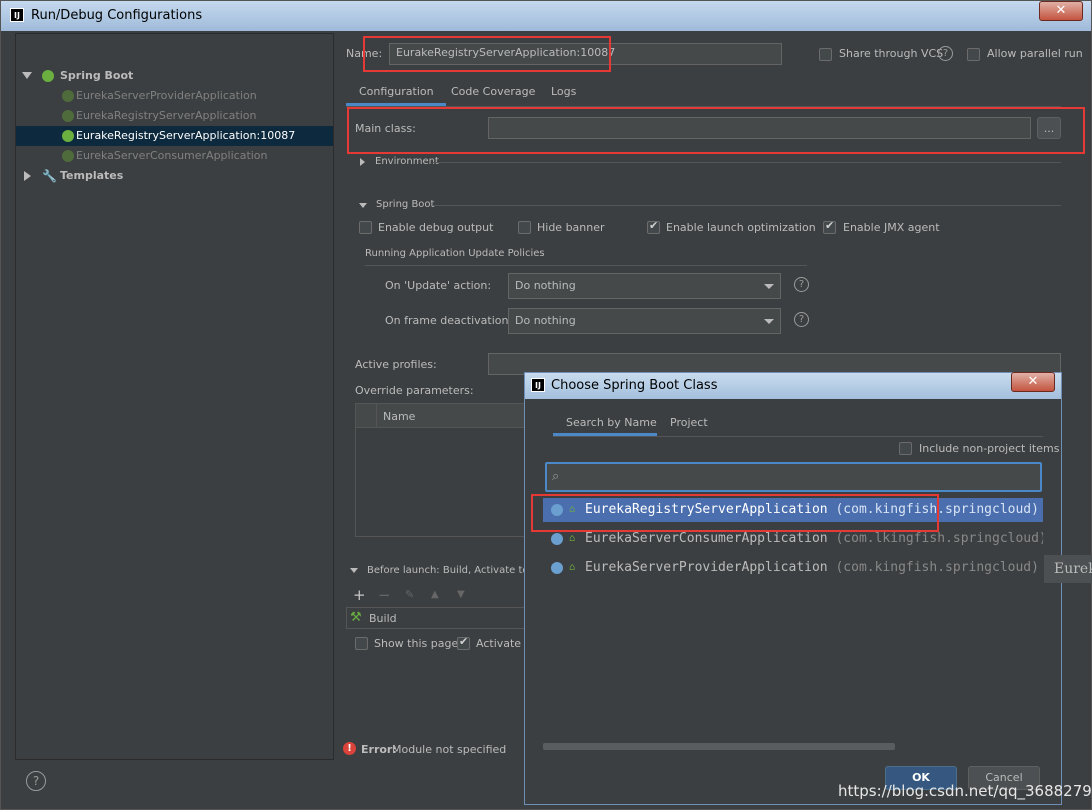 The width and height of the screenshot is (1092, 810). Describe the element at coordinates (502, 643) in the screenshot. I see `activate-tool-window-label: Activate t` at that location.